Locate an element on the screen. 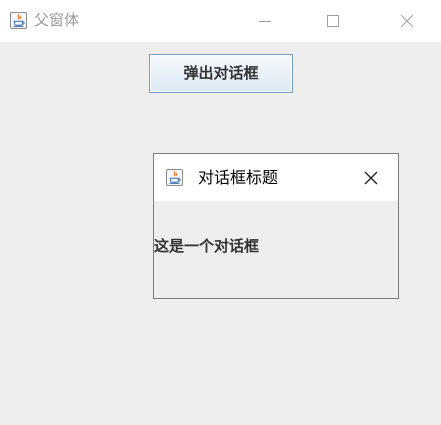 The width and height of the screenshot is (441, 425). minimize-button is located at coordinates (265, 21).